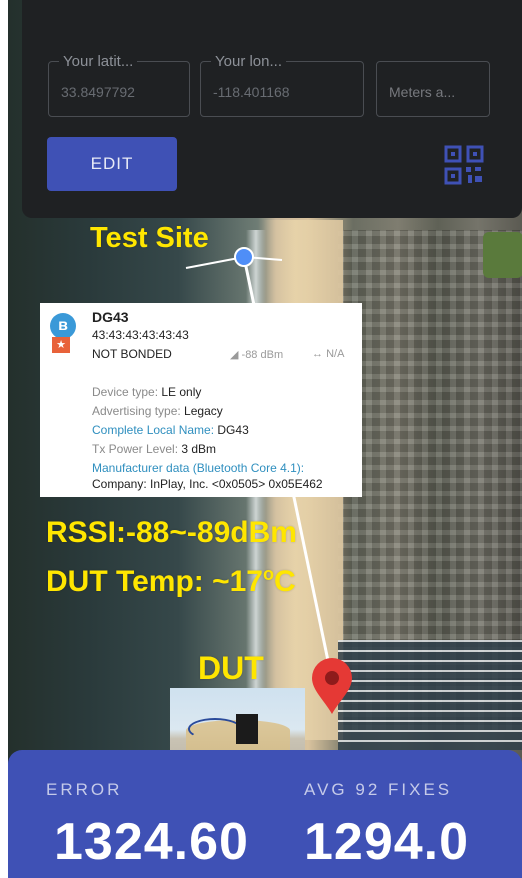 The width and height of the screenshot is (522, 878). I want to click on device-type-row: Device type: LE only, so click(146, 392).